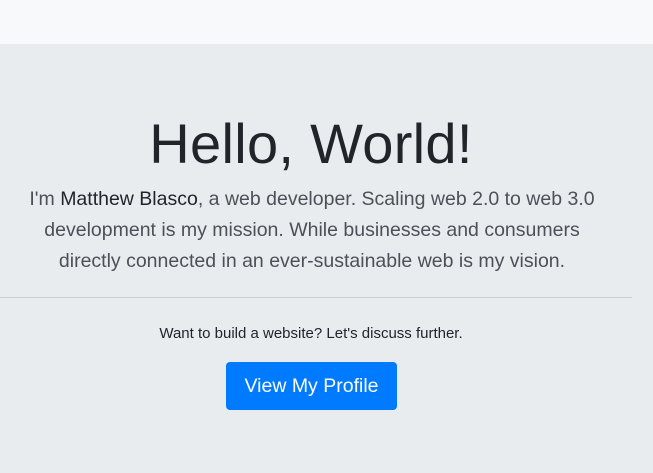 Image resolution: width=653 pixels, height=473 pixels. Describe the element at coordinates (129, 199) in the screenshot. I see `author-name: Matthew Blasco` at that location.